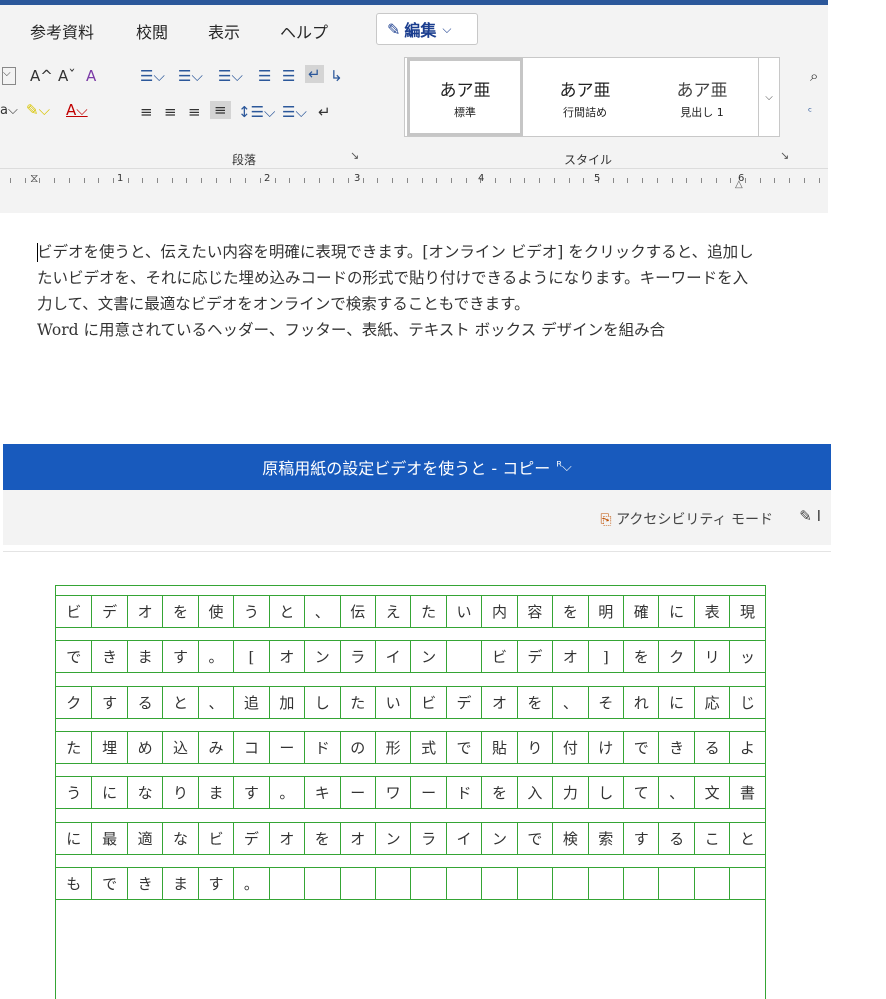 This screenshot has height=999, width=886. Describe the element at coordinates (499, 747) in the screenshot. I see `genkou-cell: 貼` at that location.